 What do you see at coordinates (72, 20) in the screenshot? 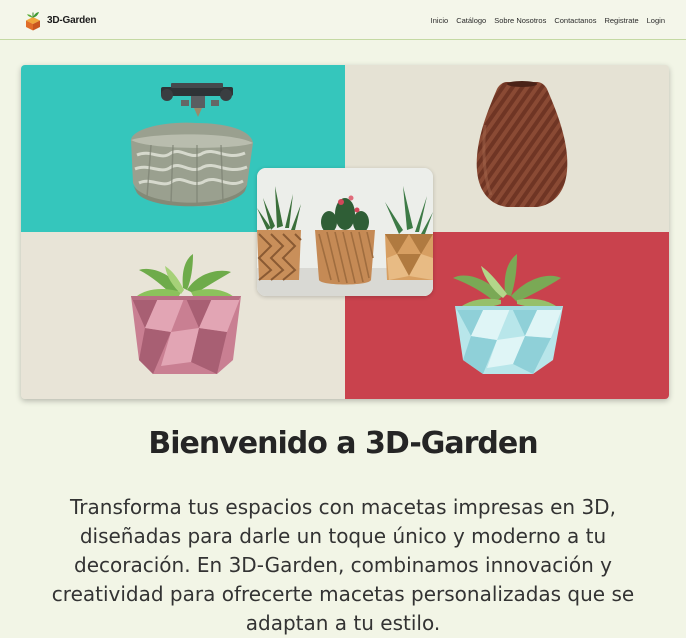
I see `brand-name: 3D-Garden` at bounding box center [72, 20].